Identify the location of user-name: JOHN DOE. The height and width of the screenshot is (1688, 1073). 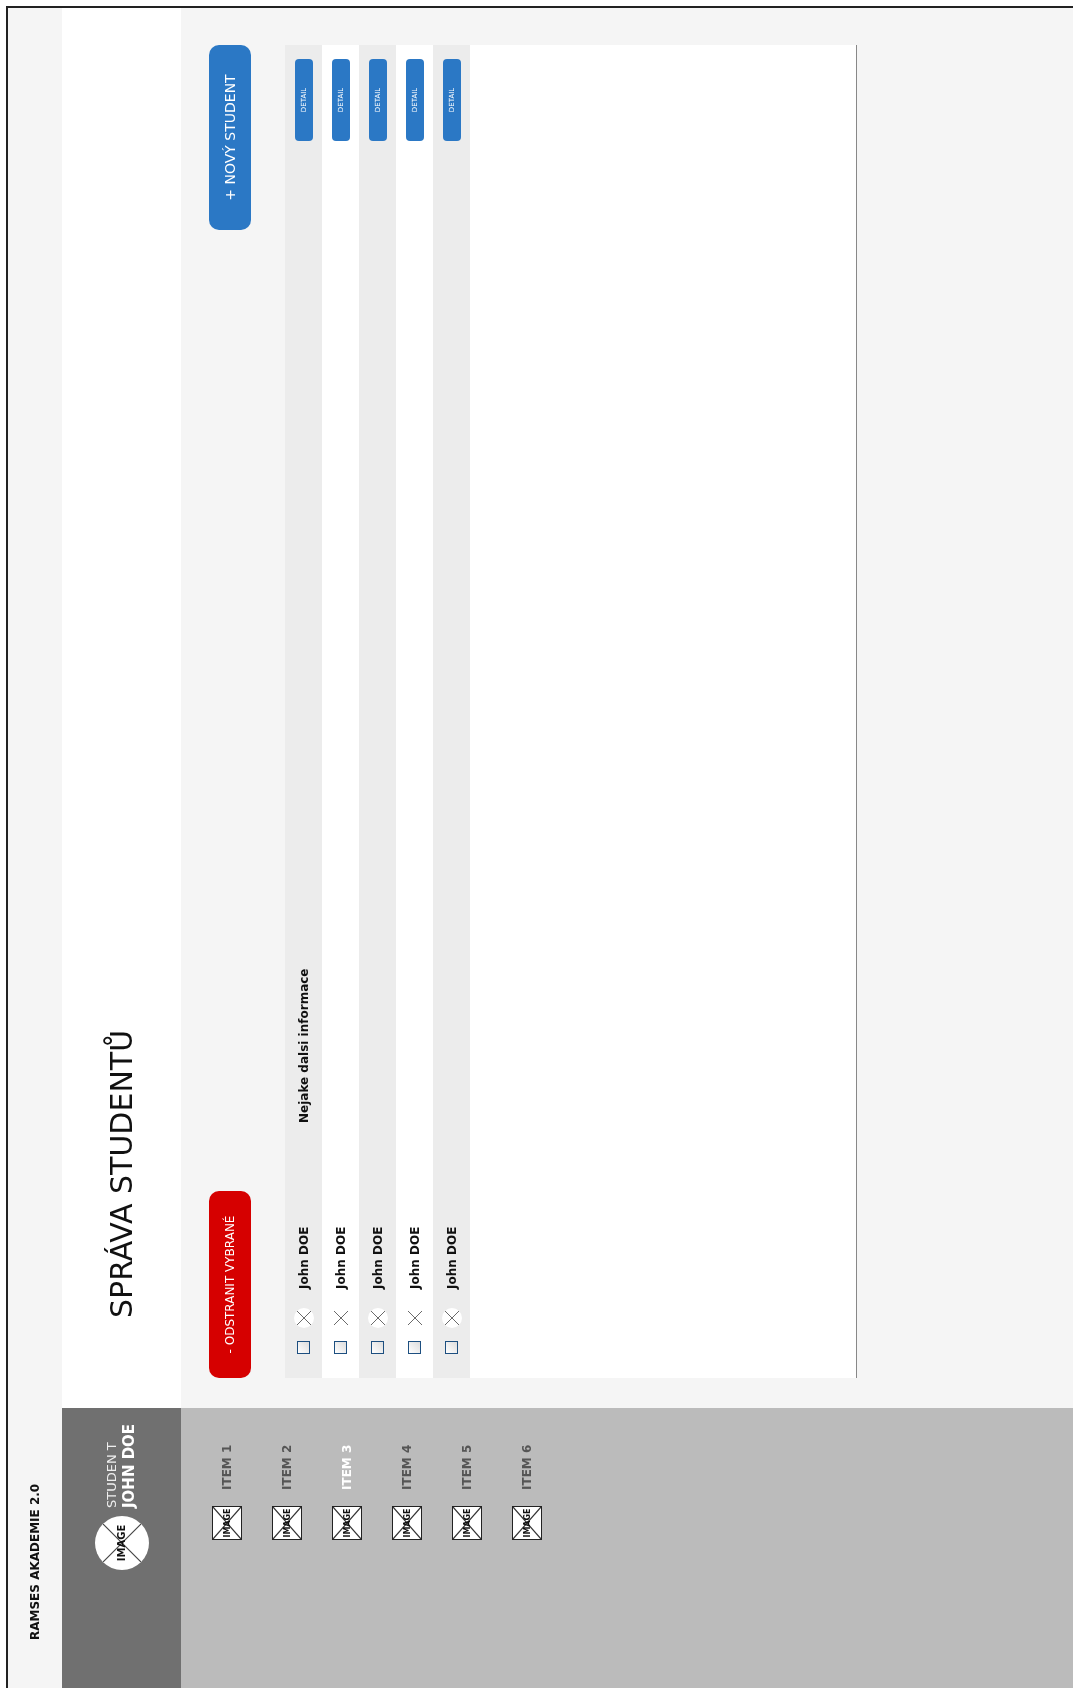
(128, 1465).